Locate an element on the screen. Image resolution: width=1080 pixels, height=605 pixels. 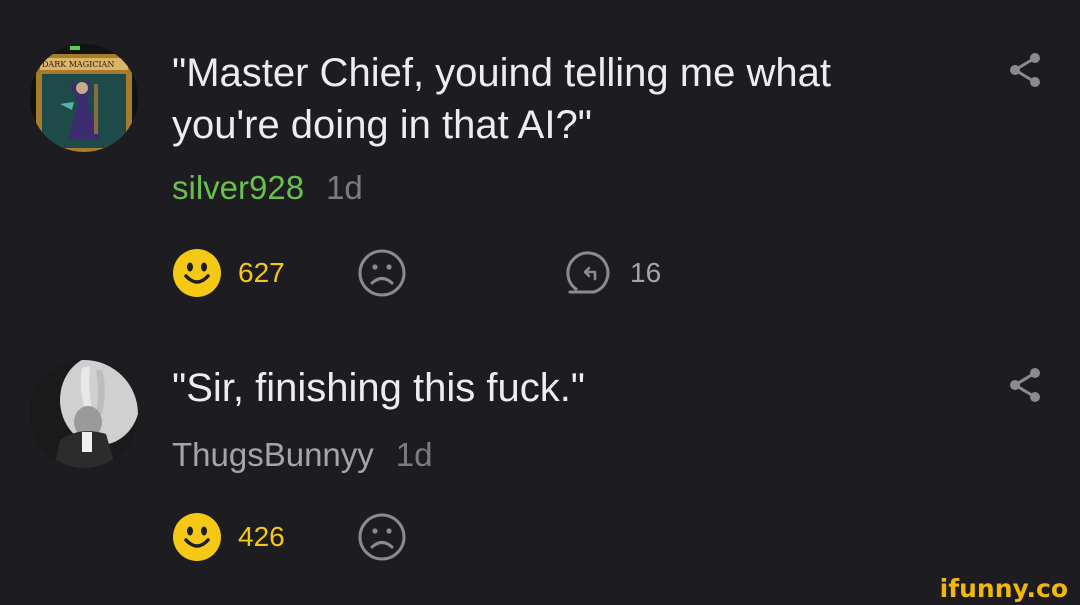
username: ThugsBunnyy is located at coordinates (273, 455).